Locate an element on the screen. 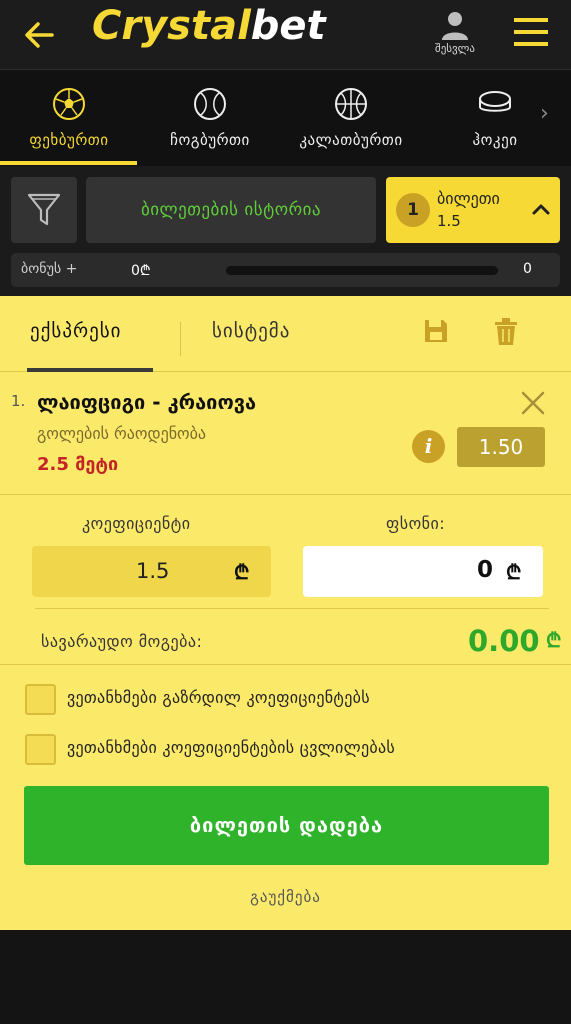 The image size is (571, 1024). arrow-left-icon is located at coordinates (39, 35).